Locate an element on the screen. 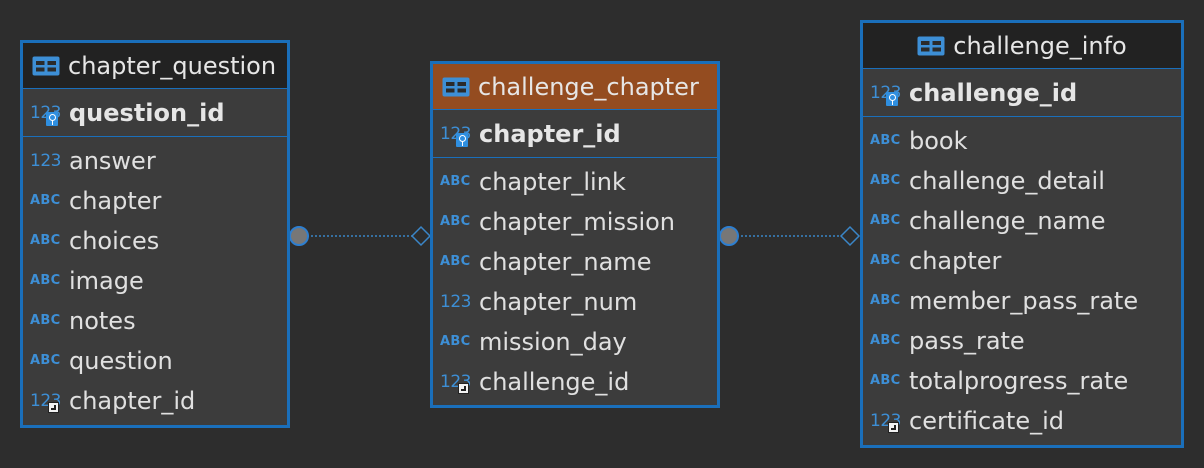  column-row: 123 answer is located at coordinates (155, 161).